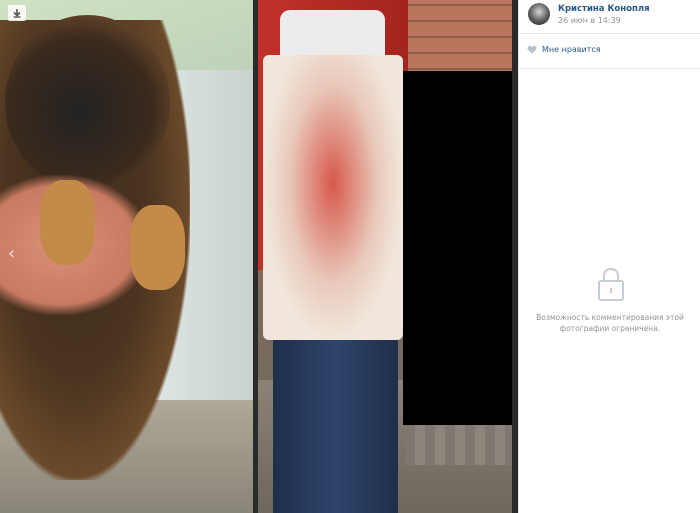 This screenshot has height=513, width=700. I want to click on like-button: Мне нравится, so click(564, 49).